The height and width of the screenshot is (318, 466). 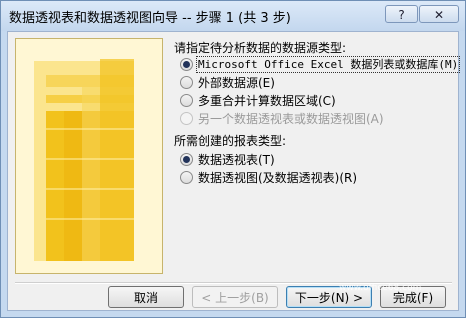 What do you see at coordinates (267, 101) in the screenshot?
I see `option-multiple-ranges-label: 多重合并计算数据区域(C)` at bounding box center [267, 101].